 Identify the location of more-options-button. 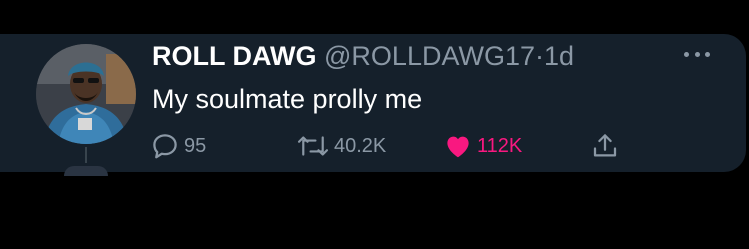
(697, 54).